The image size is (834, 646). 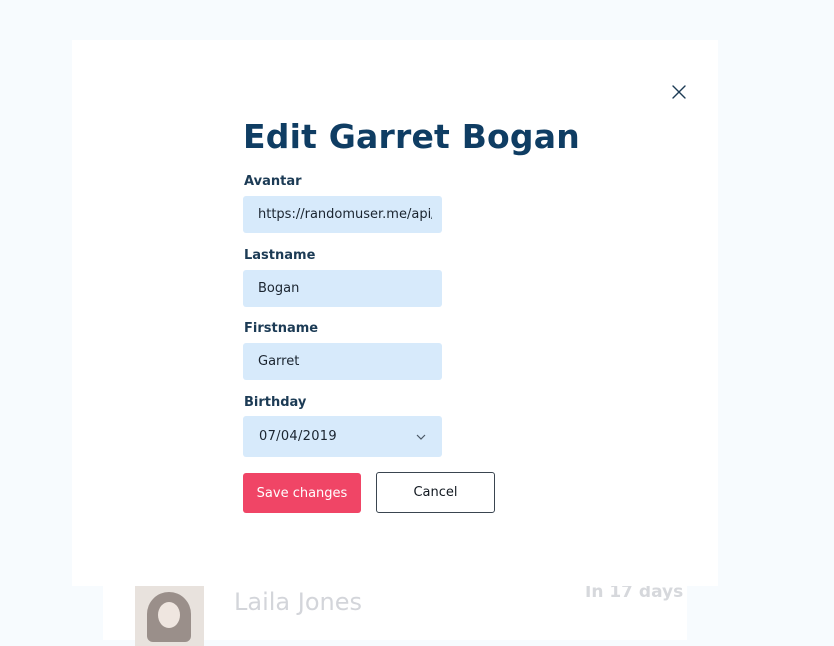 What do you see at coordinates (298, 602) in the screenshot?
I see `user-name: Laila Jones` at bounding box center [298, 602].